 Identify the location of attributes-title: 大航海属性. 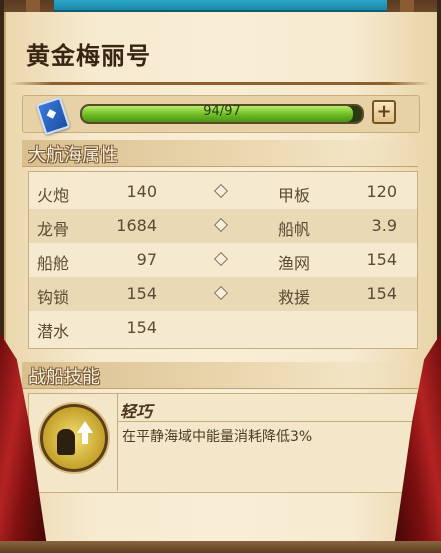
(73, 155).